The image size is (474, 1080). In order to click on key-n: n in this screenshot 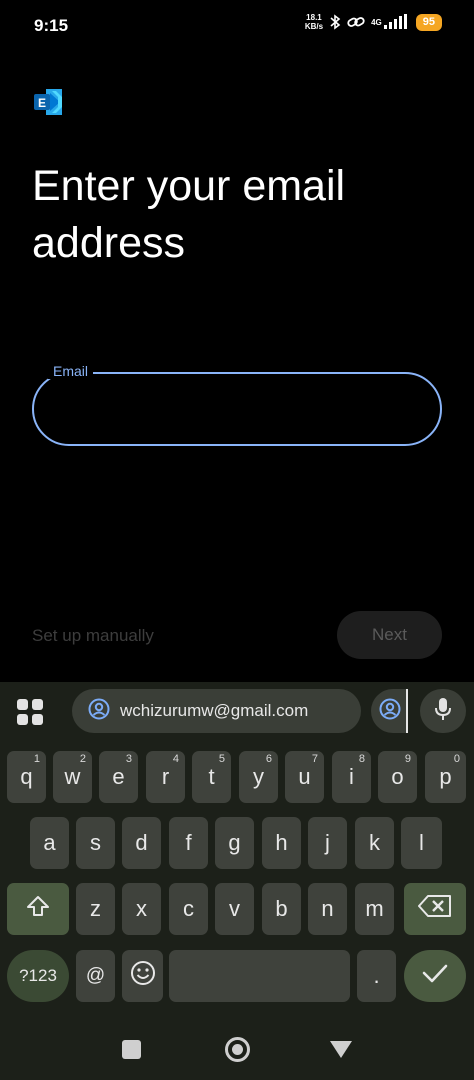, I will do `click(327, 909)`.